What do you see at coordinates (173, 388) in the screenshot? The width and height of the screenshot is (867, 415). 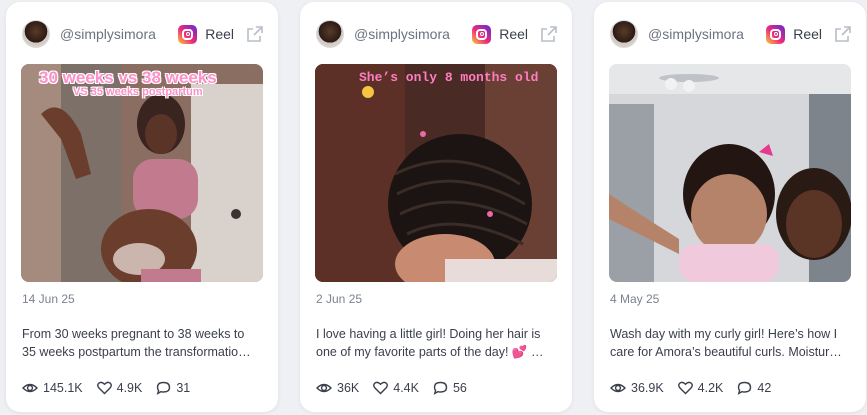 I see `comments-stat: 31` at bounding box center [173, 388].